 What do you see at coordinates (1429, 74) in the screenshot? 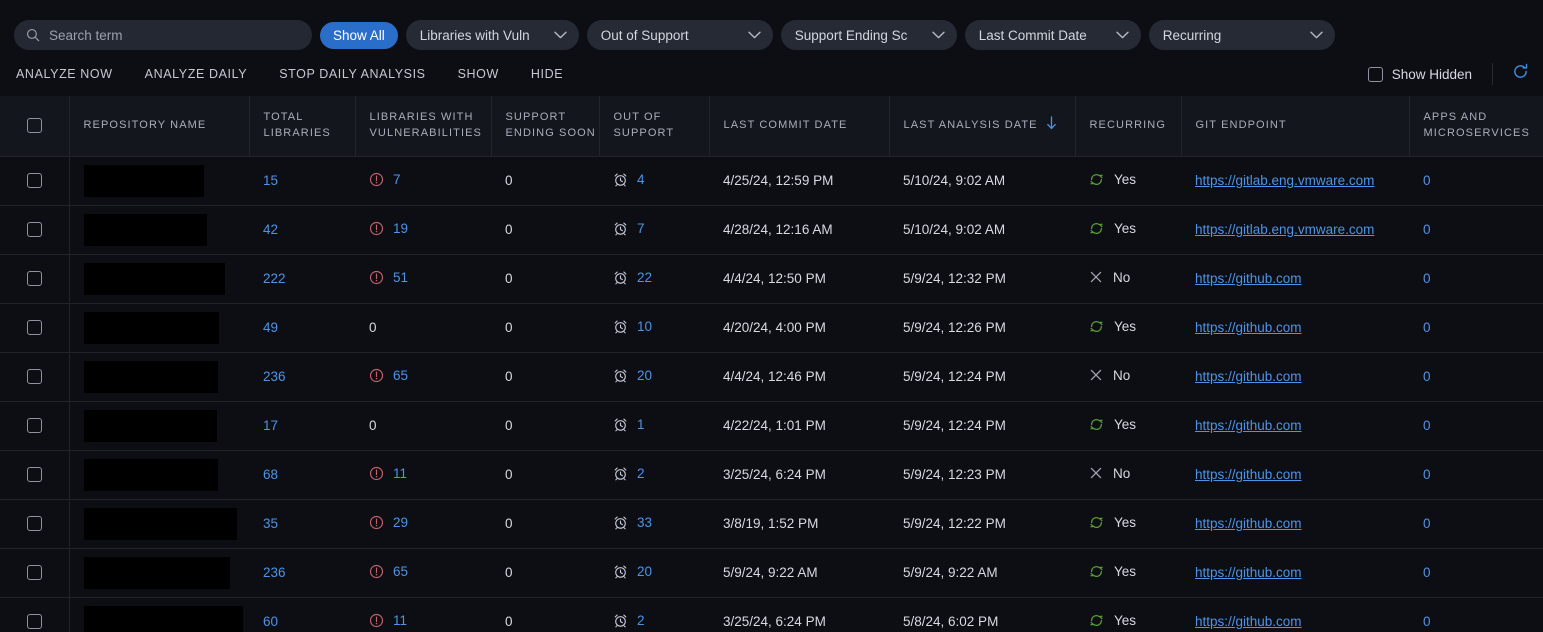
I see `show-hidden-toggle: Show Hidden` at bounding box center [1429, 74].